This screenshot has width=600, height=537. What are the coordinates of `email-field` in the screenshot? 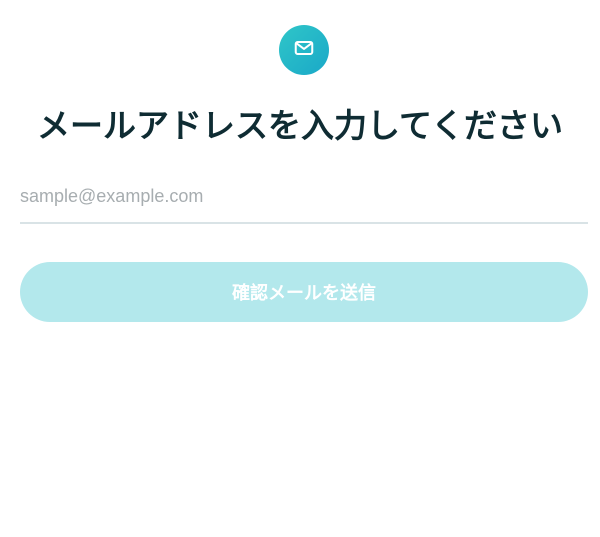 It's located at (304, 197).